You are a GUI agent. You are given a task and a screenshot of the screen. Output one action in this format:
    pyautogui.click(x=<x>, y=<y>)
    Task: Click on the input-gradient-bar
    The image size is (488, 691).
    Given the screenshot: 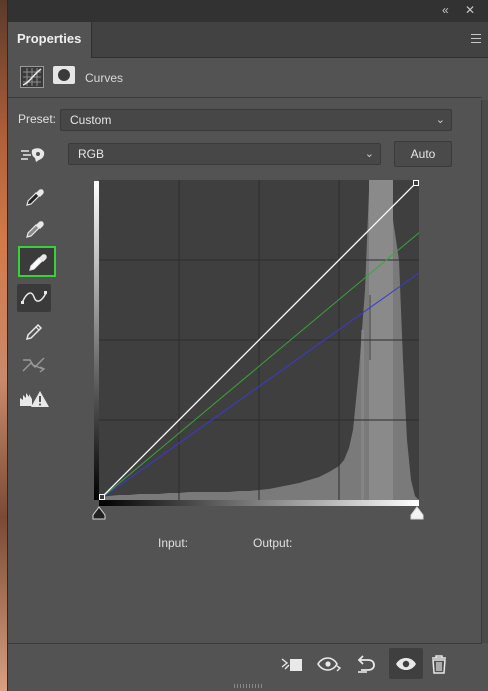 What is the action you would take?
    pyautogui.click(x=259, y=503)
    